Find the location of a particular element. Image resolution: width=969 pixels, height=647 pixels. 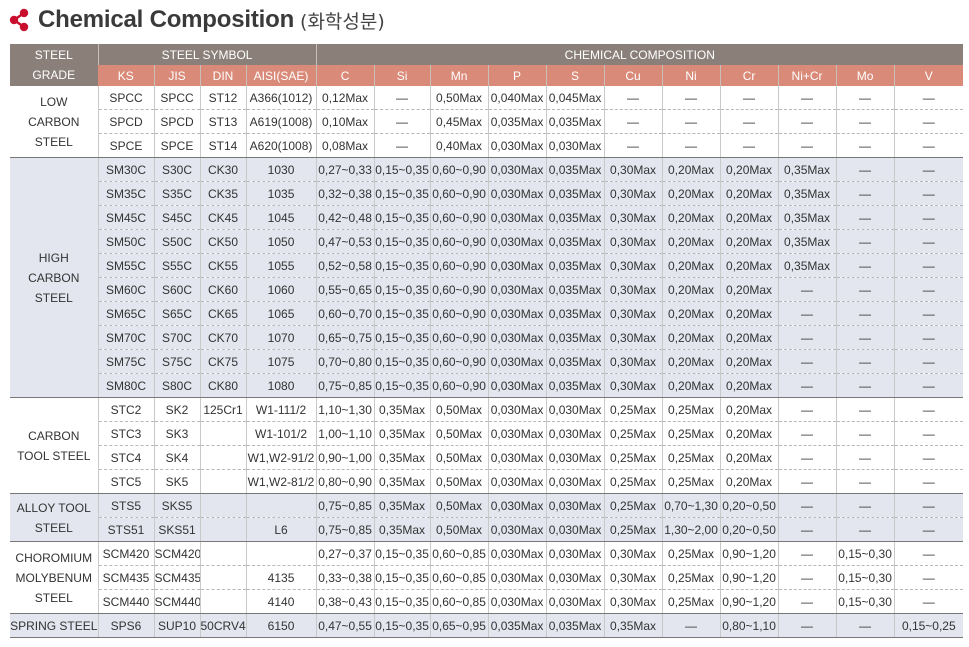

table-cell: SPCE is located at coordinates (176, 145).